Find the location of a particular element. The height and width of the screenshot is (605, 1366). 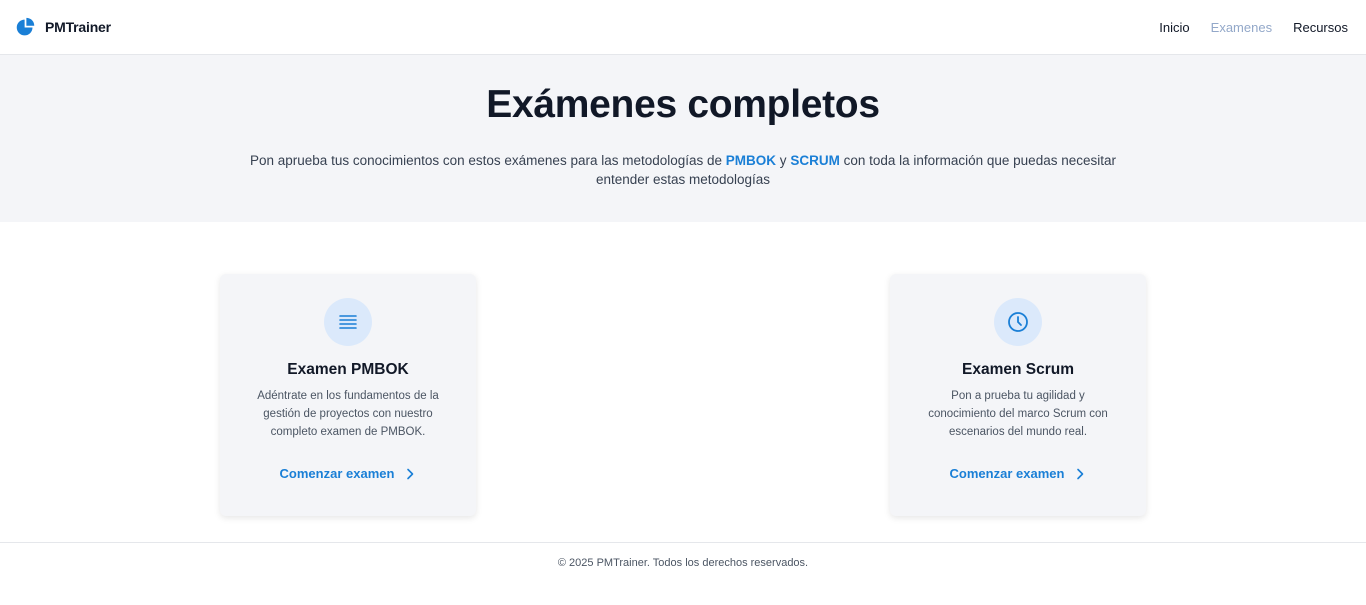

brand-name: PMTrainer is located at coordinates (78, 27).